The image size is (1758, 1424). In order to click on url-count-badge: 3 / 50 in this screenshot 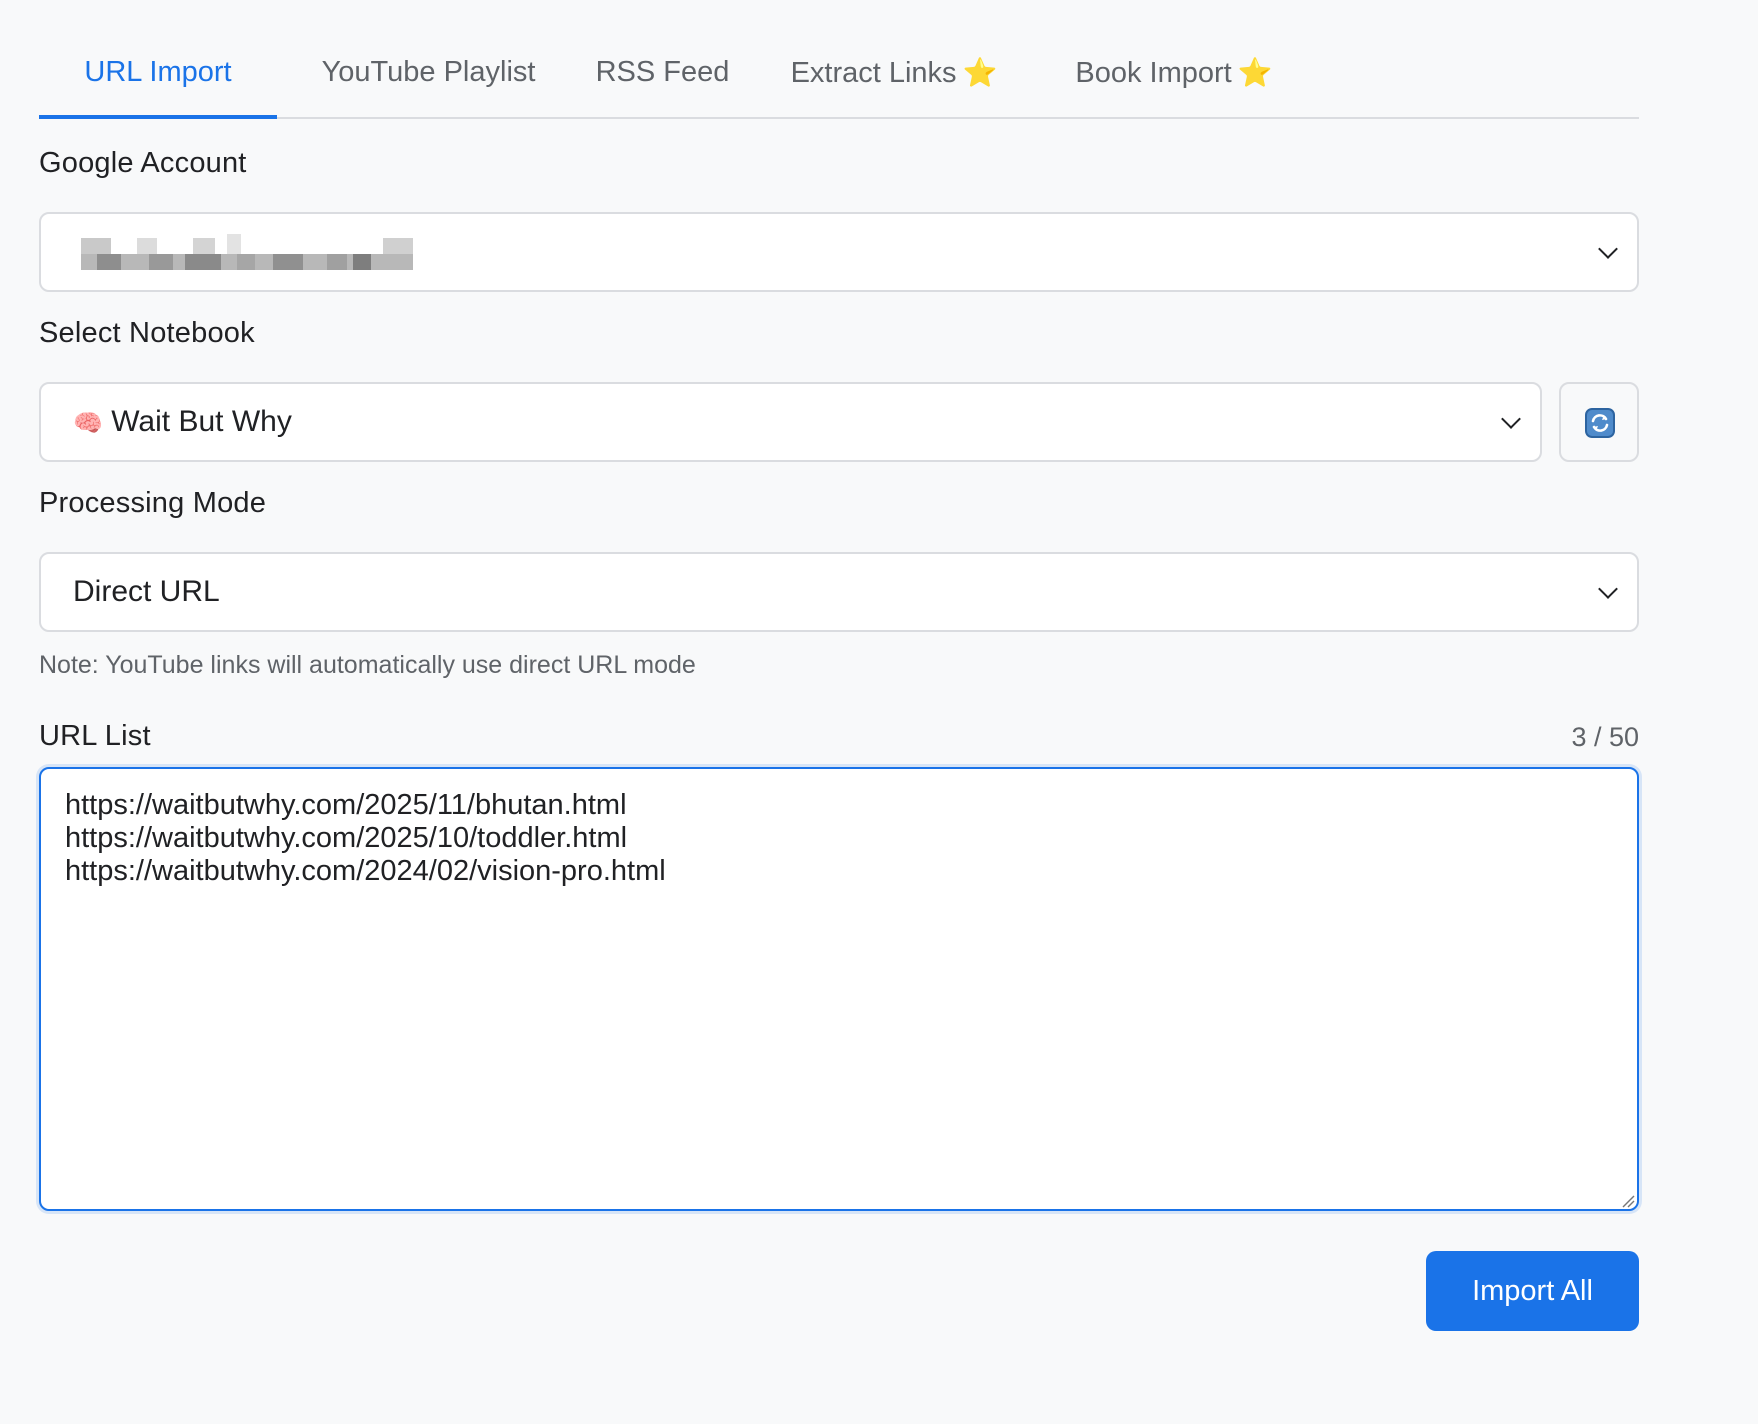, I will do `click(1605, 737)`.